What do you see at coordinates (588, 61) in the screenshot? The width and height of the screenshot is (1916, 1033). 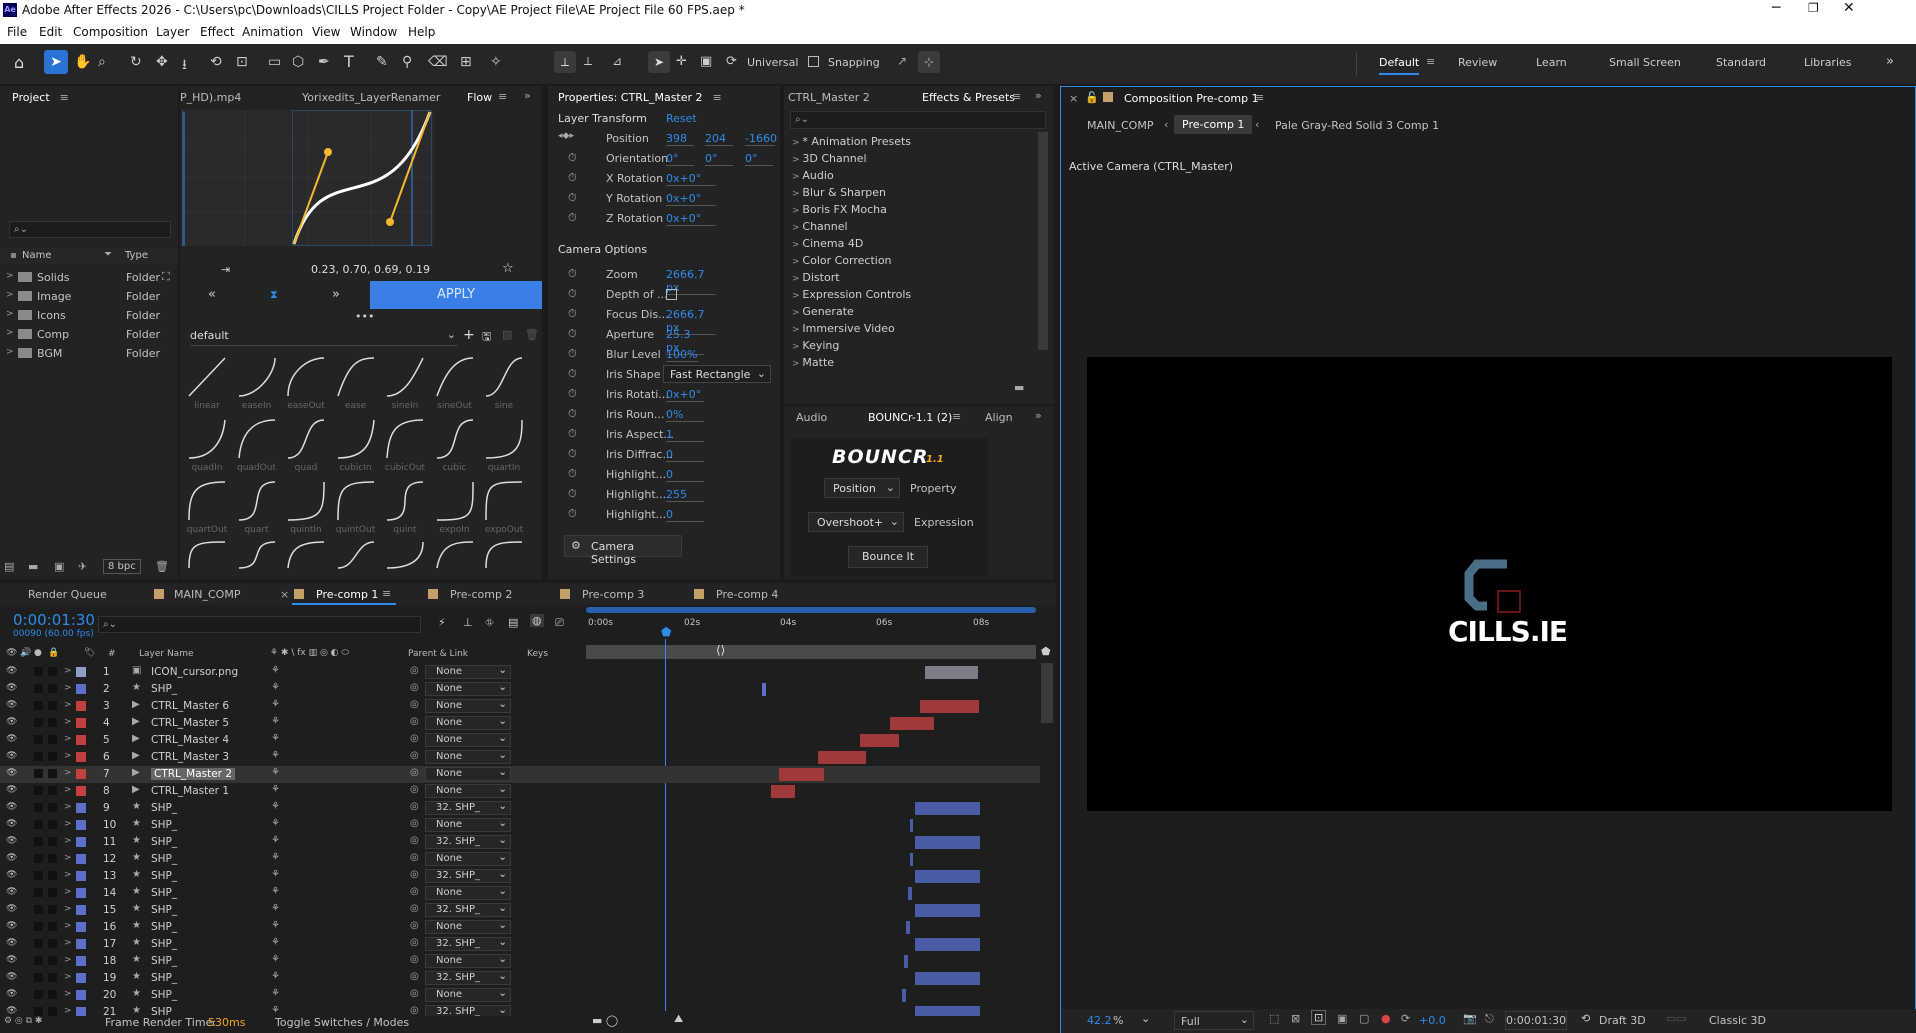 I see `axis-world-icon: ⟂` at bounding box center [588, 61].